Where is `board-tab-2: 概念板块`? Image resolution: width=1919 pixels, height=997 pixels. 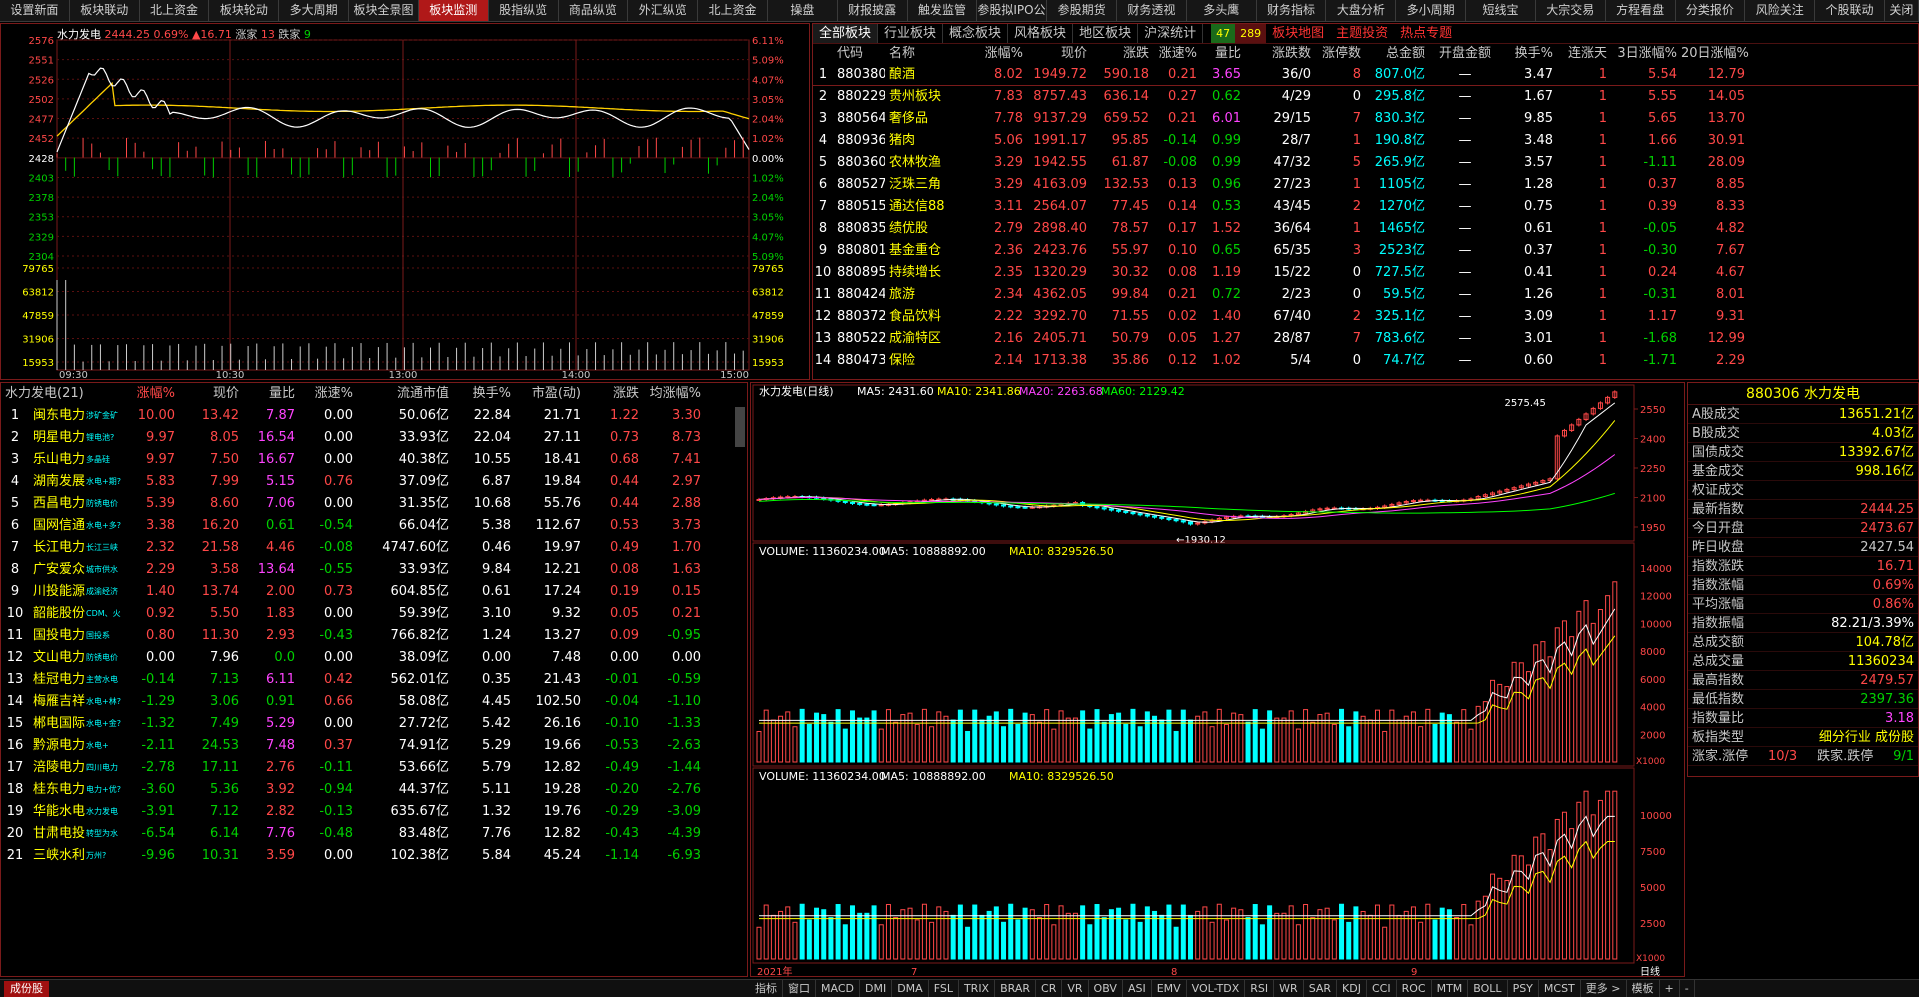
board-tab-2: 概念板块 is located at coordinates (976, 33).